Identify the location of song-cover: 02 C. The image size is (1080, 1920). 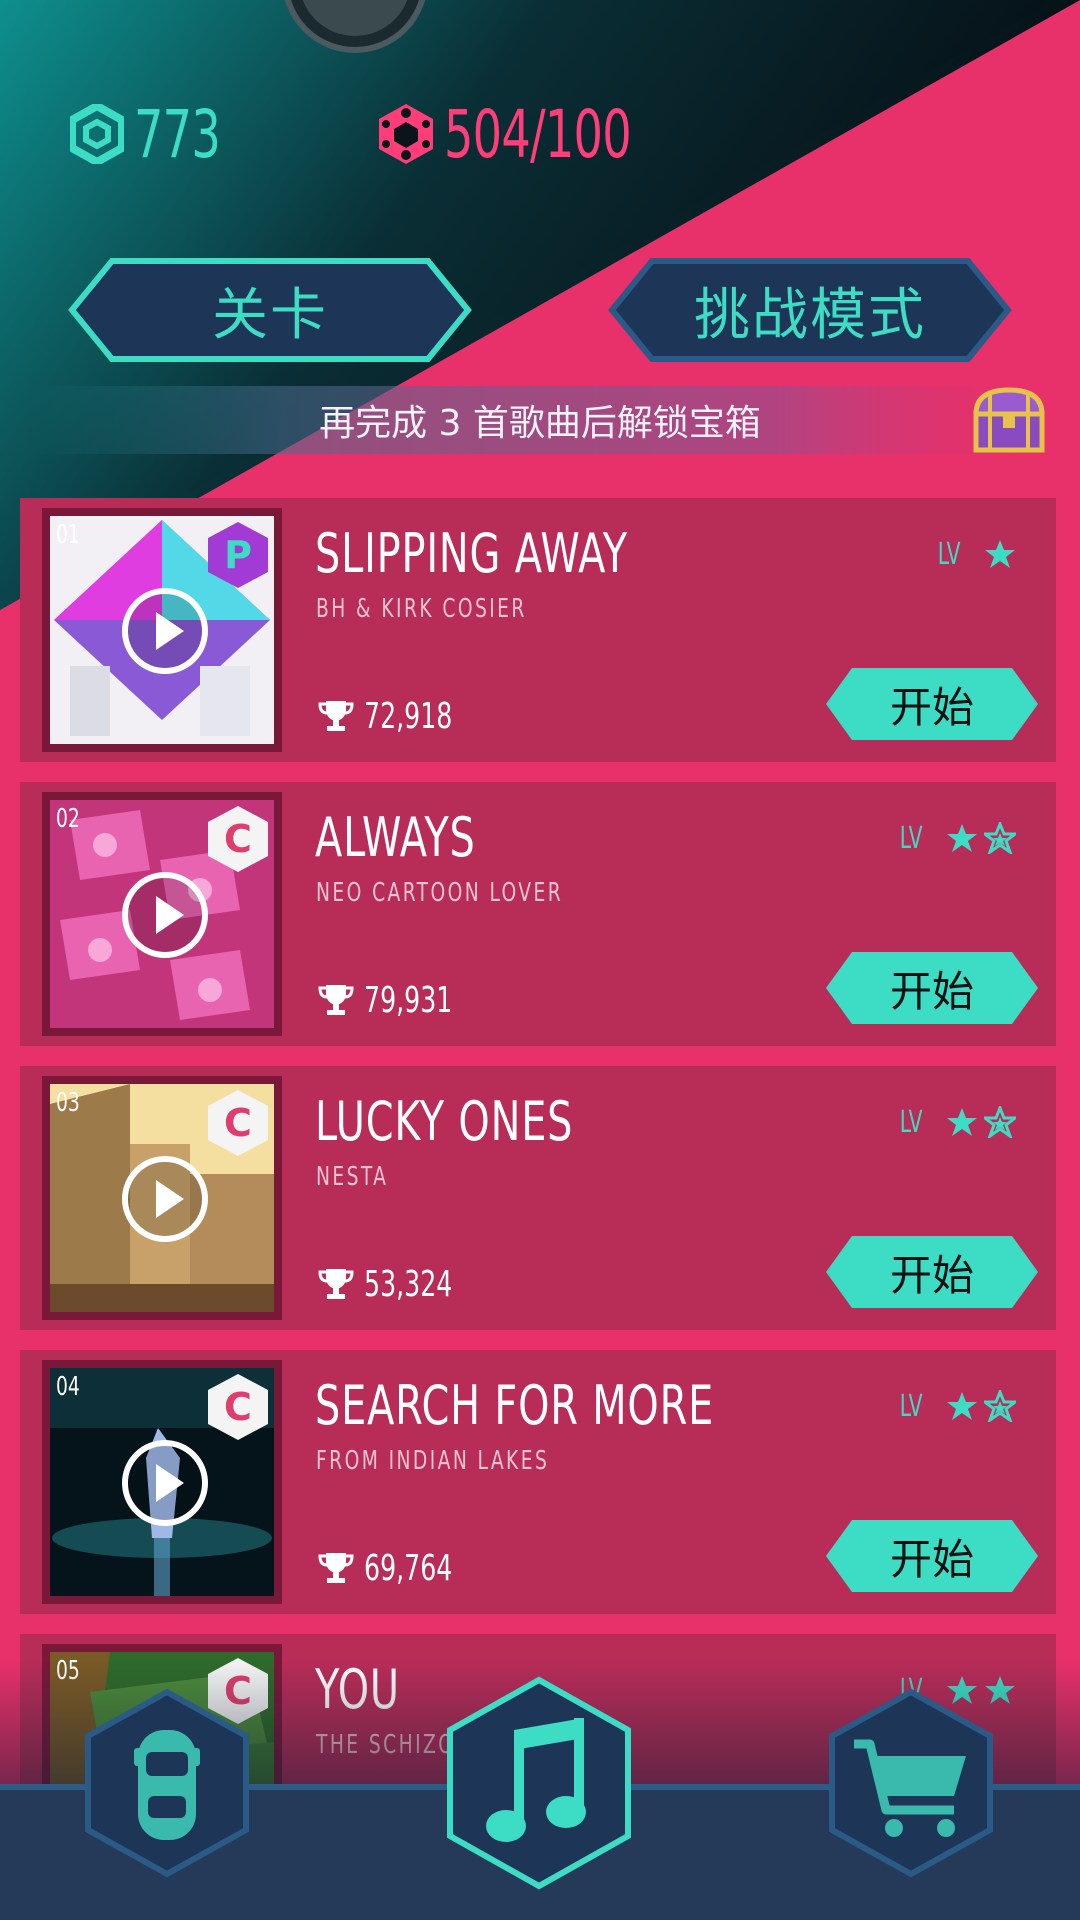
(162, 914).